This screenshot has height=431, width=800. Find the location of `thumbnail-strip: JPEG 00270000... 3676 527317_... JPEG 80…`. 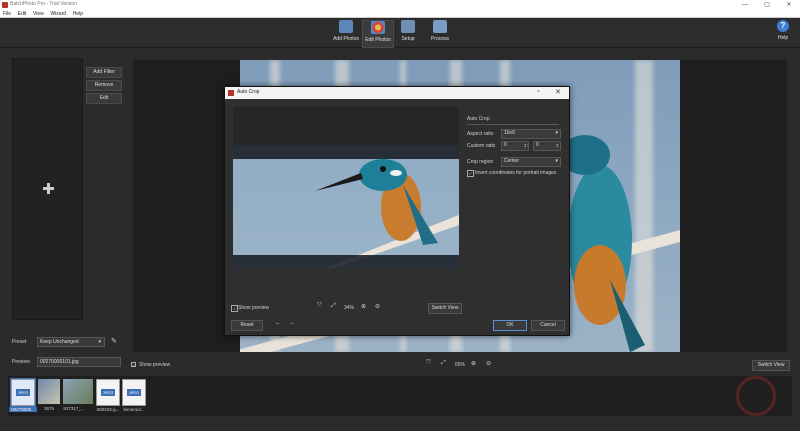

thumbnail-strip: JPEG 00270000... 3676 527317_... JPEG 80… is located at coordinates (400, 396).